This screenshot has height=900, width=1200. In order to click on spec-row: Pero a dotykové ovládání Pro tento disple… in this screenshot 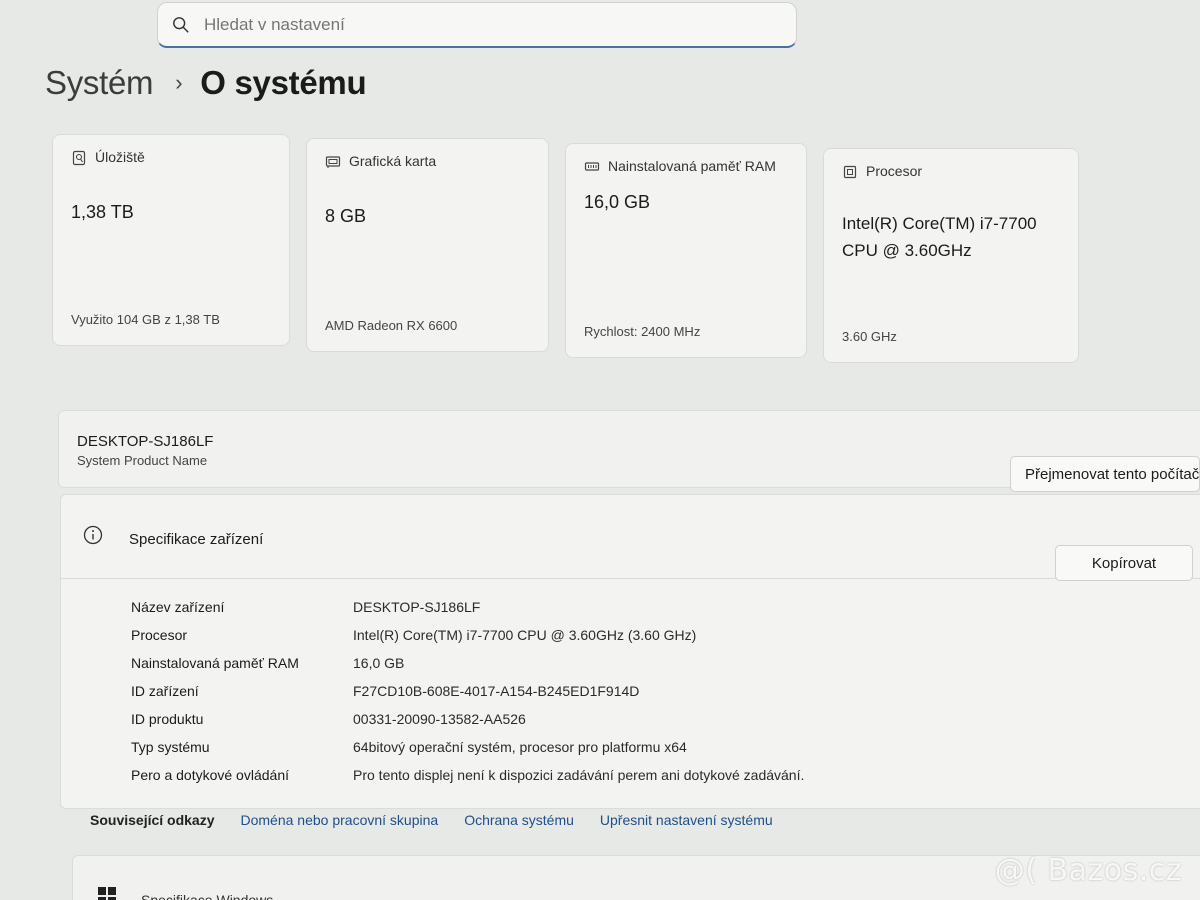, I will do `click(561, 775)`.